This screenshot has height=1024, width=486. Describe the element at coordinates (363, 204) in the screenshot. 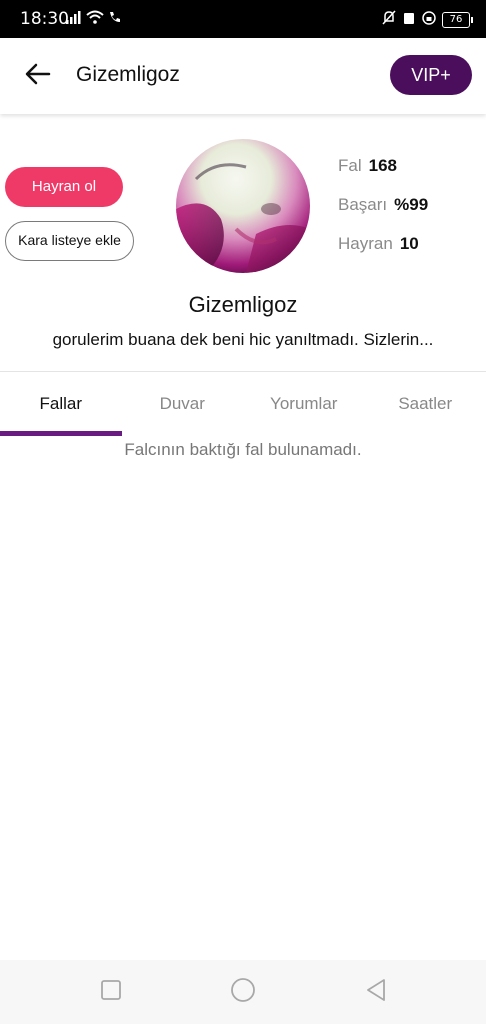

I see `stat-label: Başarı` at that location.